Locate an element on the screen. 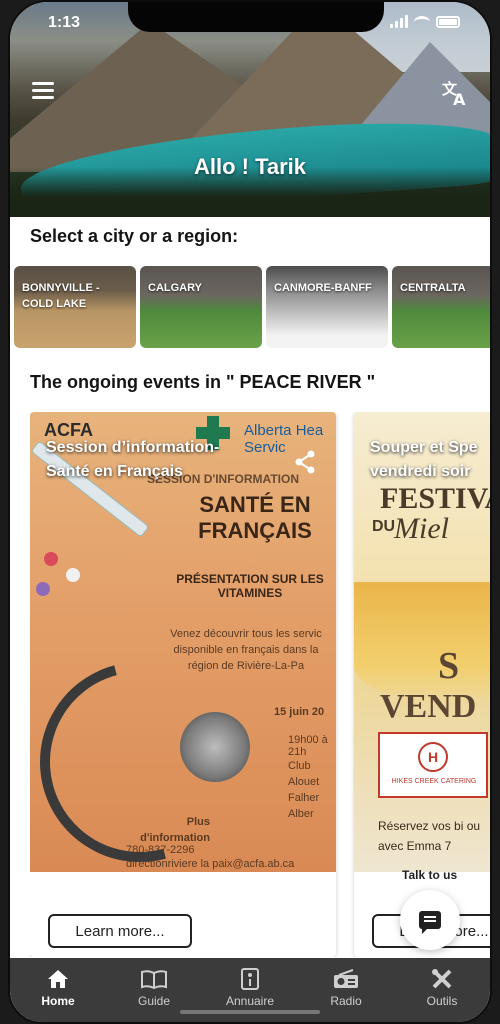  poster-place: Club Alouet Falher Alber is located at coordinates (304, 790).